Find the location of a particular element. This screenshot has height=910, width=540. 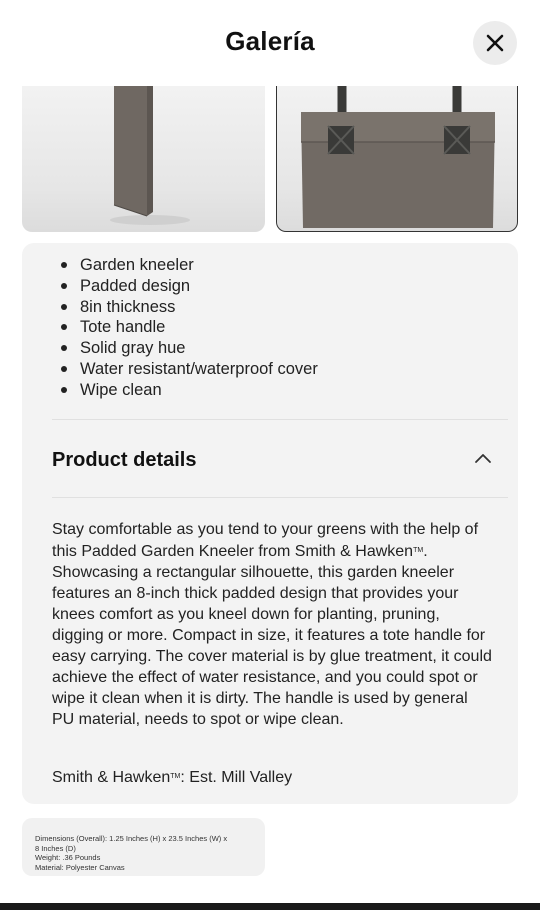

list-item: Garden kneeler is located at coordinates (188, 265).